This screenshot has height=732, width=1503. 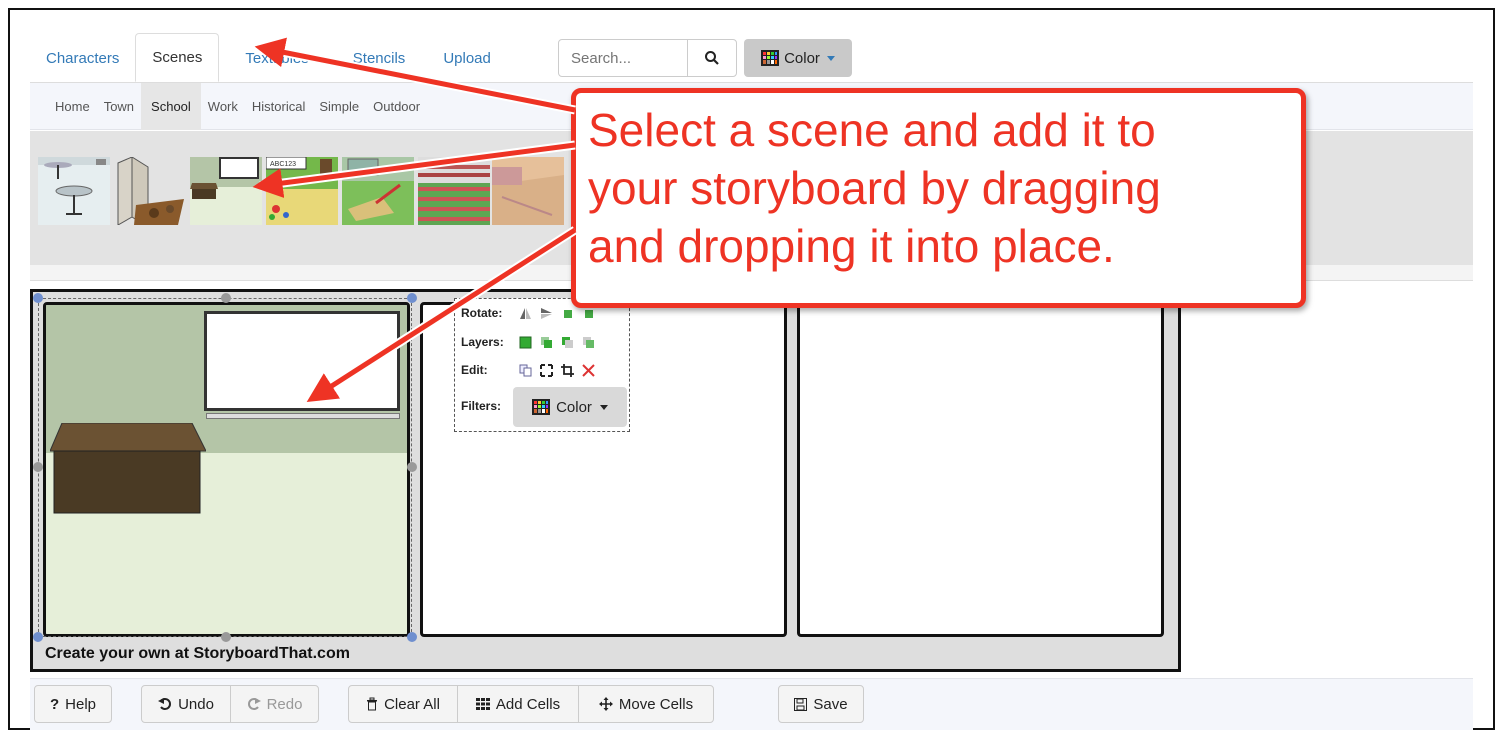 What do you see at coordinates (412, 704) in the screenshot?
I see `clear-all-label: Clear All` at bounding box center [412, 704].